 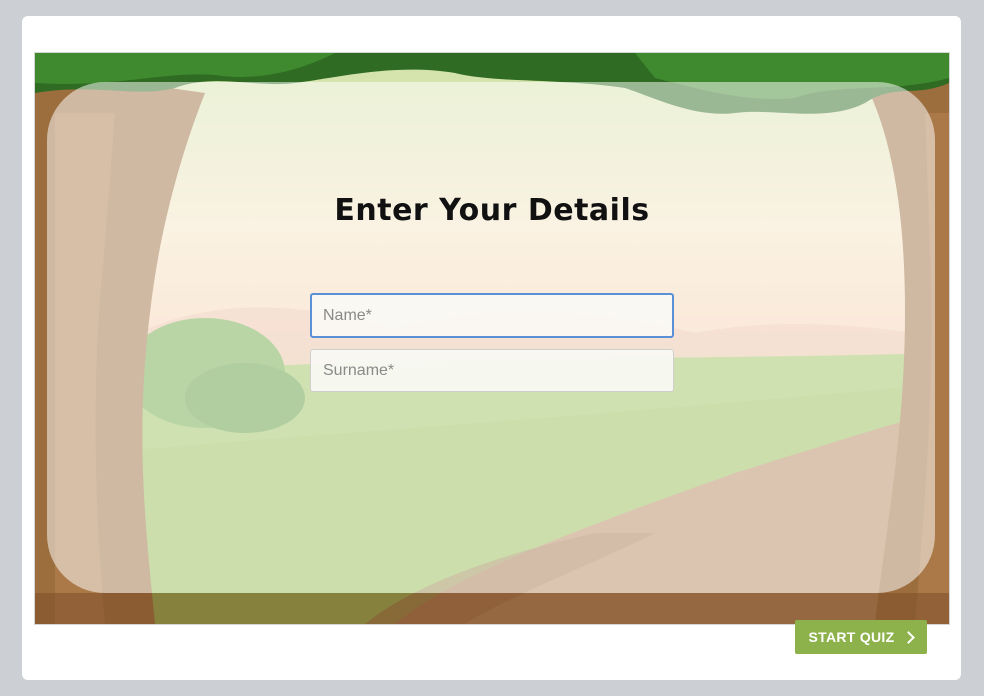 I want to click on surname-input, so click(x=492, y=370).